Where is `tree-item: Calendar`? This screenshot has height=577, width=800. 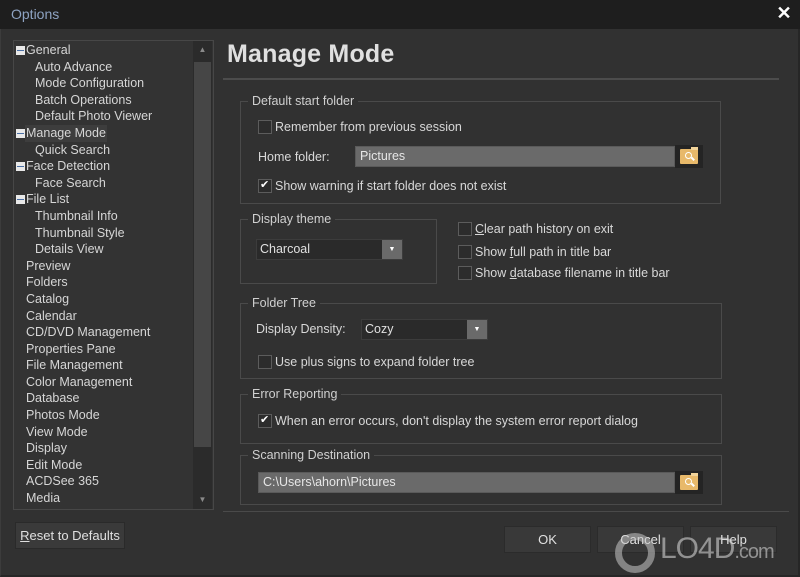
tree-item: Calendar is located at coordinates (103, 316).